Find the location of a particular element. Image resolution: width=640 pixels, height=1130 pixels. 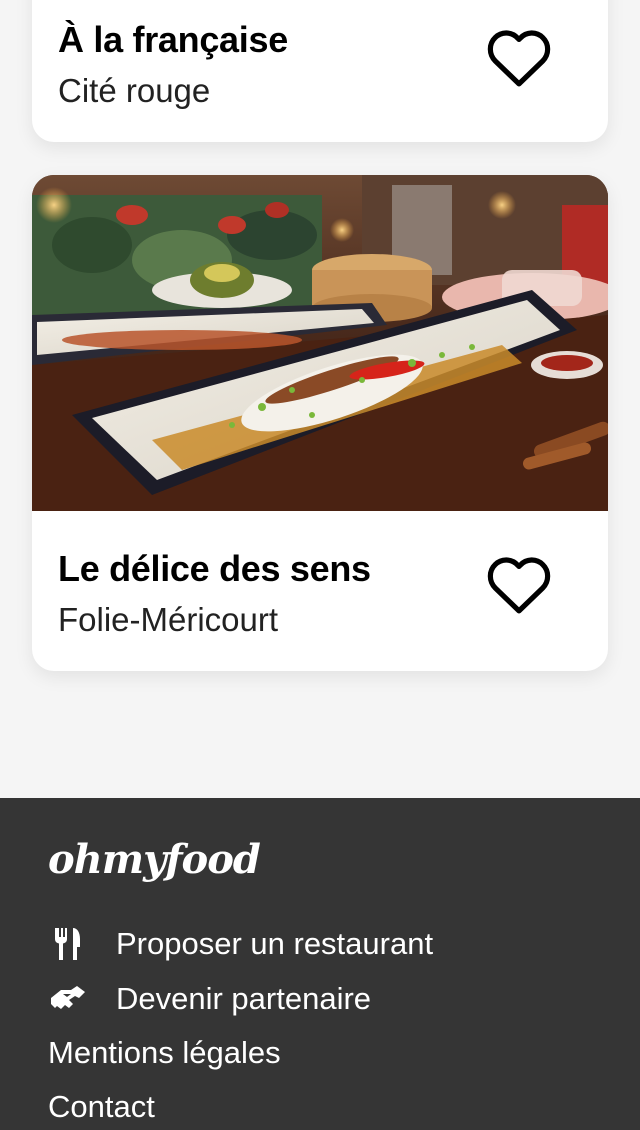

become-partner-label: Devenir partenaire is located at coordinates (244, 998).